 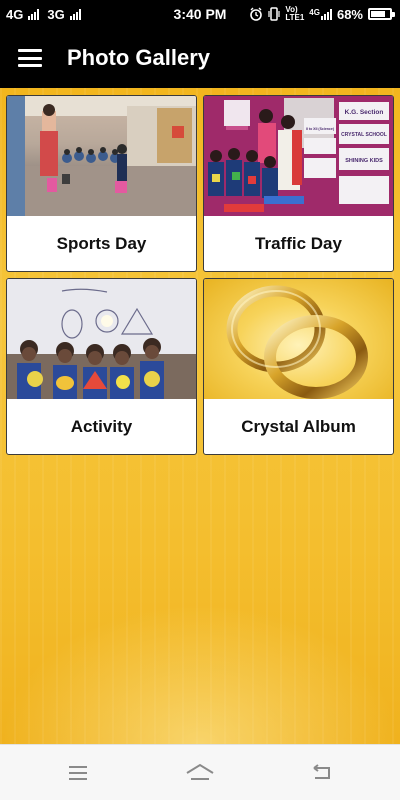 I want to click on battery-percent: 68%, so click(x=349, y=14).